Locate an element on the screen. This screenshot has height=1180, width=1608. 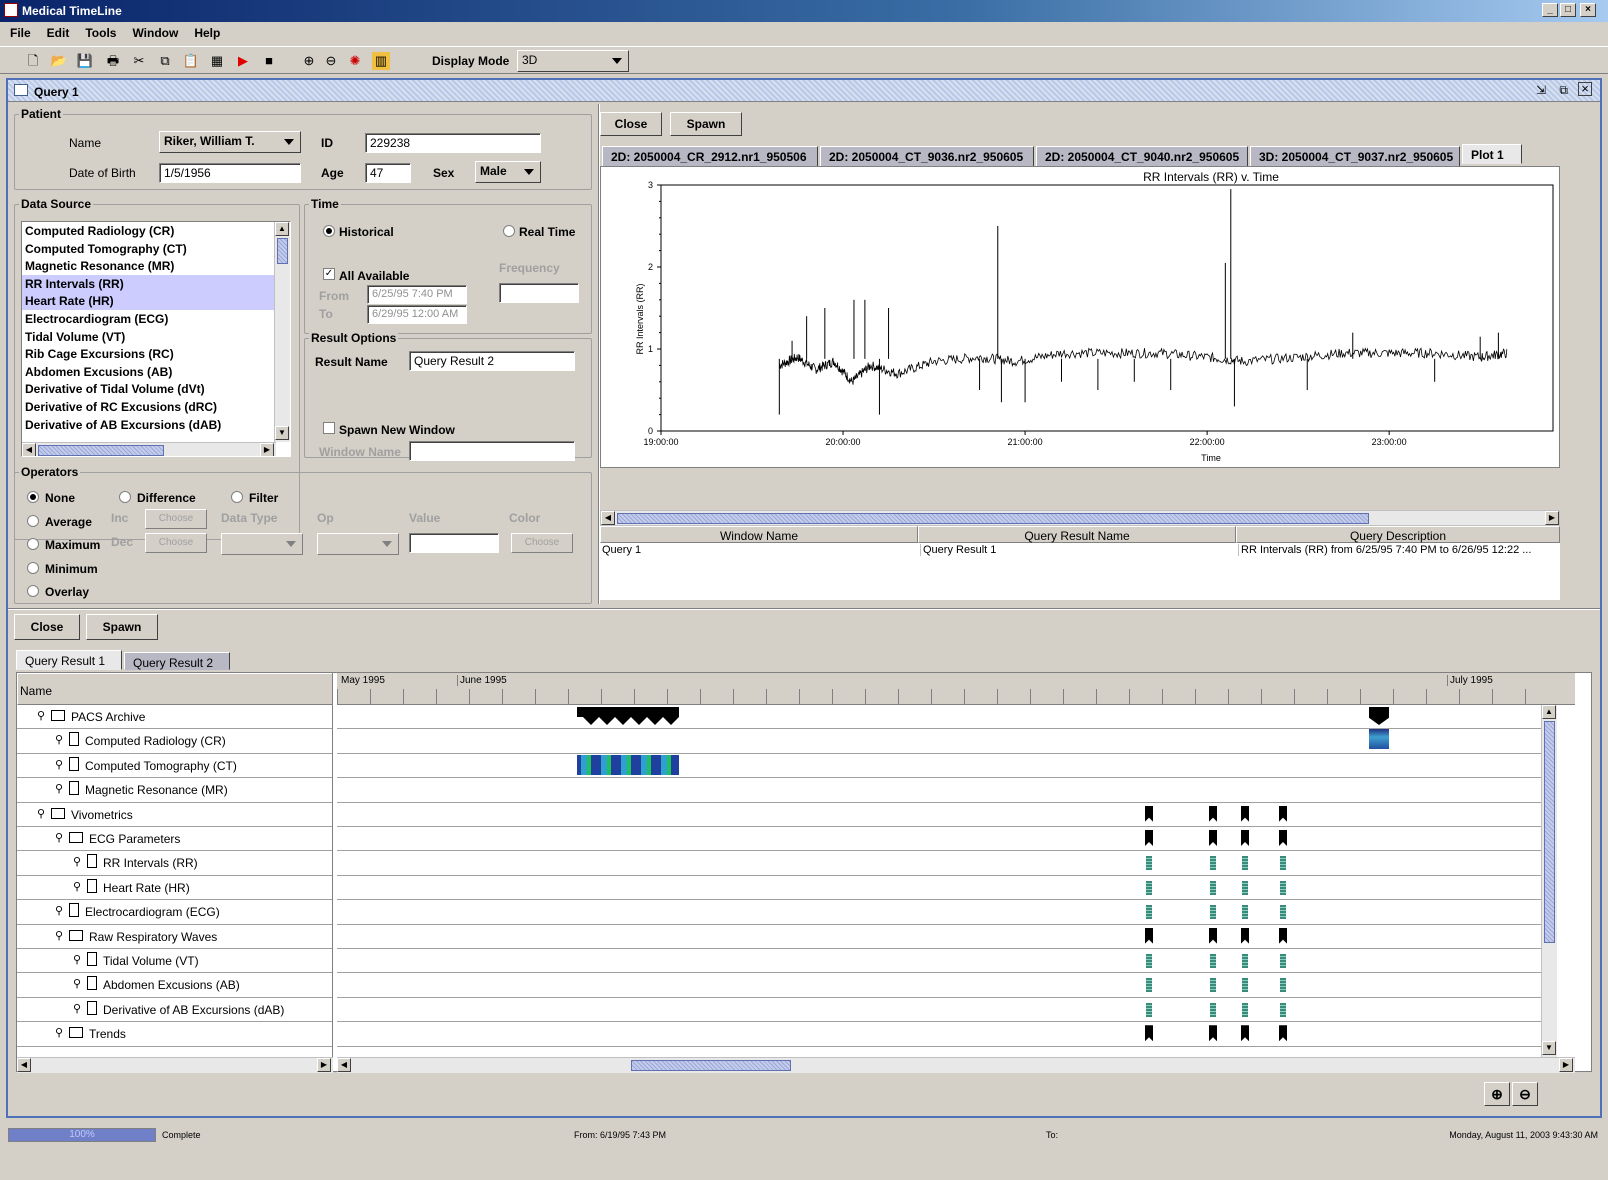
datasource-item: Derivative of Tidal Volume (dVt) is located at coordinates (156, 389).